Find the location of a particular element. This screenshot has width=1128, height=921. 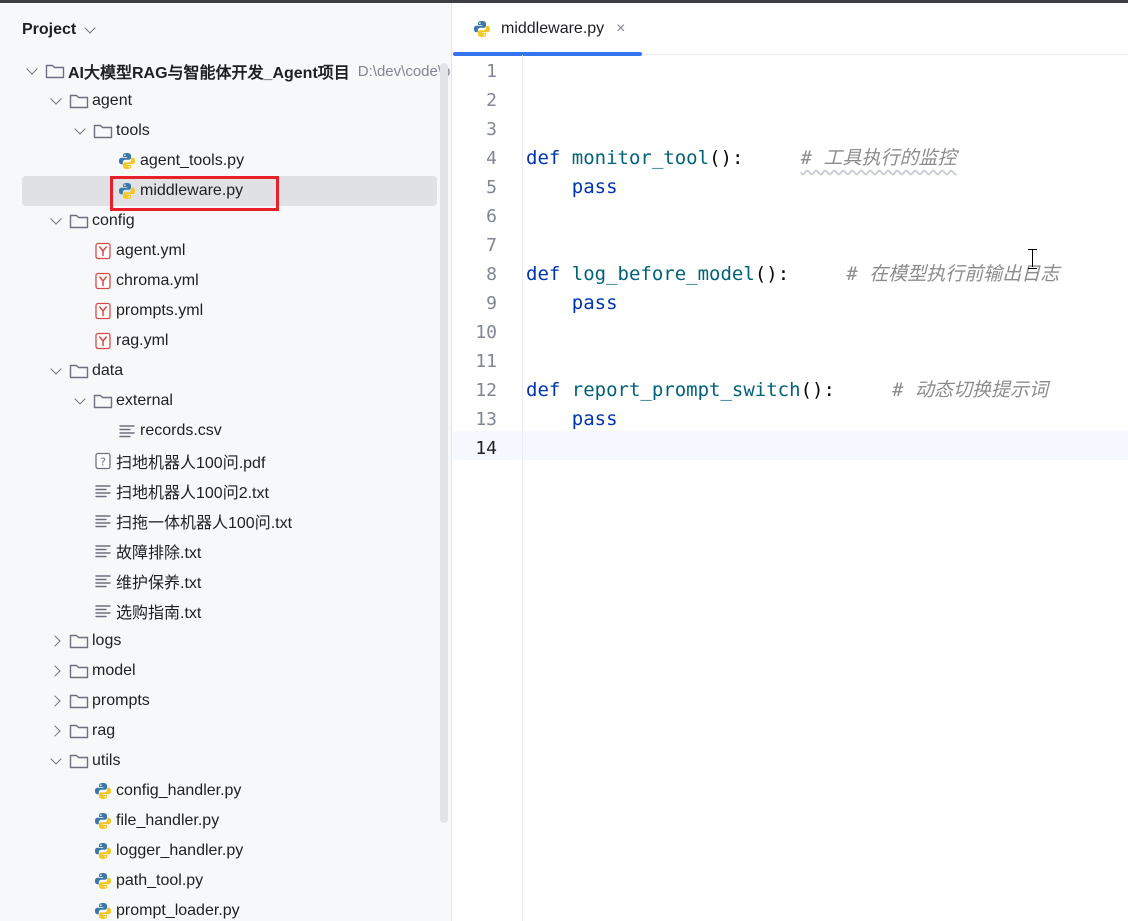

tree-item: prompts is located at coordinates (225, 701).